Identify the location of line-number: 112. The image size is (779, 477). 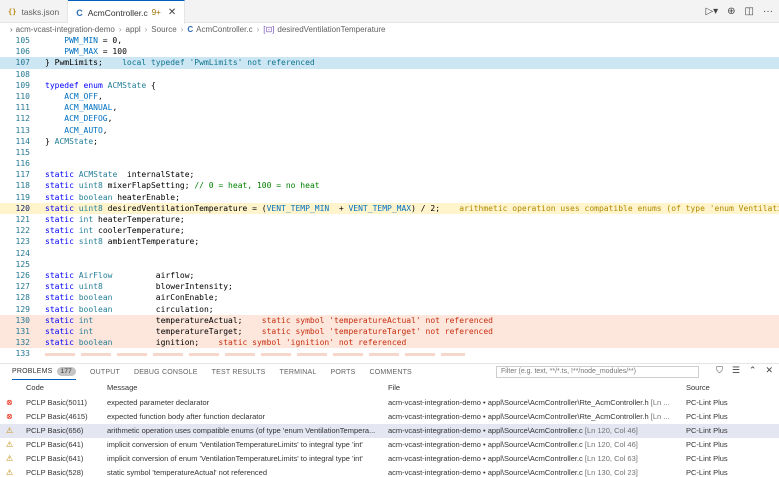
(22, 119).